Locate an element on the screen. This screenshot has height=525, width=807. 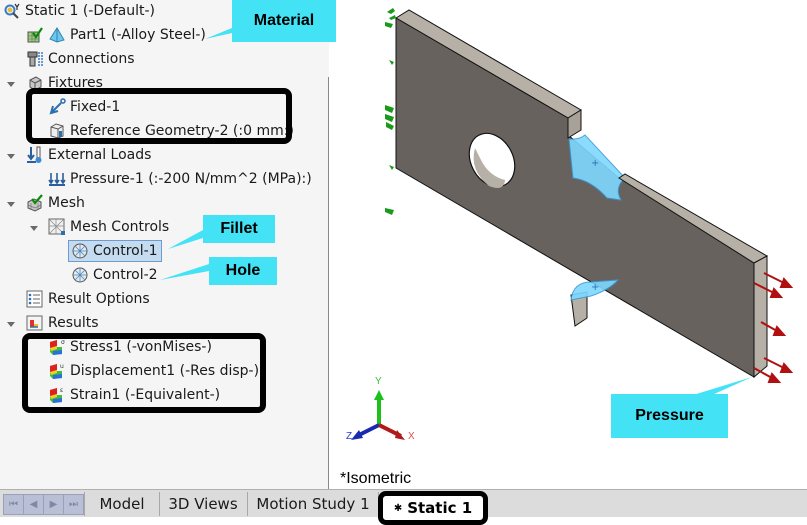
expand-caret-mesh-controls is located at coordinates (34, 228).